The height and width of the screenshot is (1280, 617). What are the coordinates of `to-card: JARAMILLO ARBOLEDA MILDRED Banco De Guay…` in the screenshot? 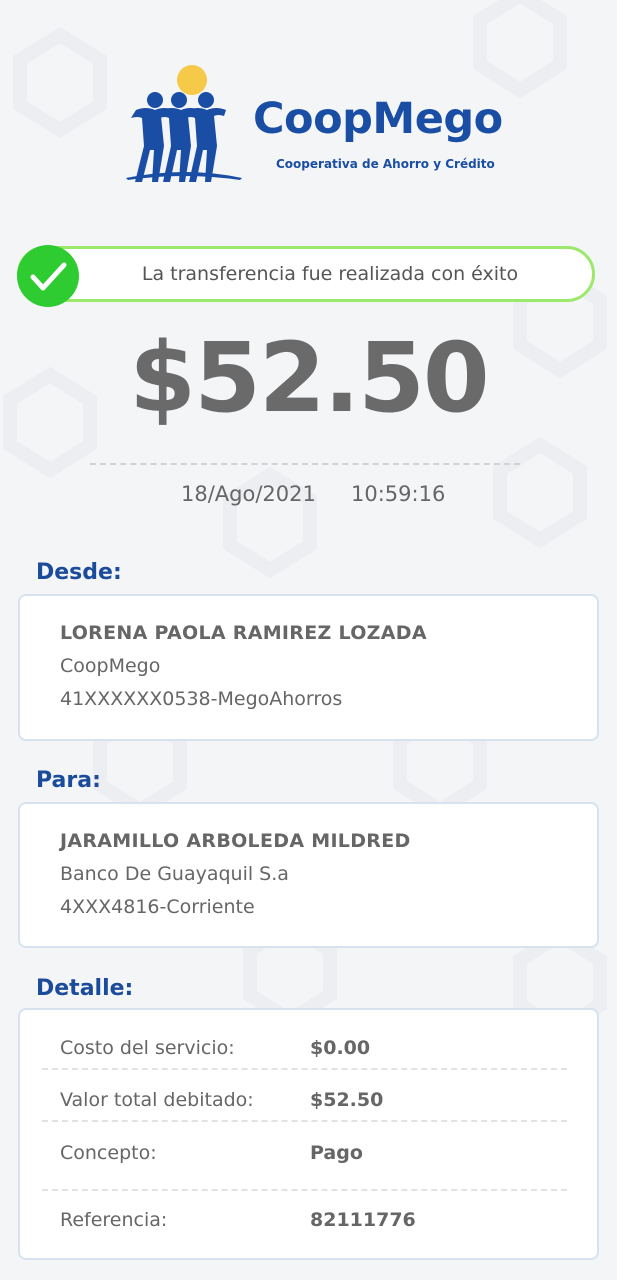 It's located at (308, 875).